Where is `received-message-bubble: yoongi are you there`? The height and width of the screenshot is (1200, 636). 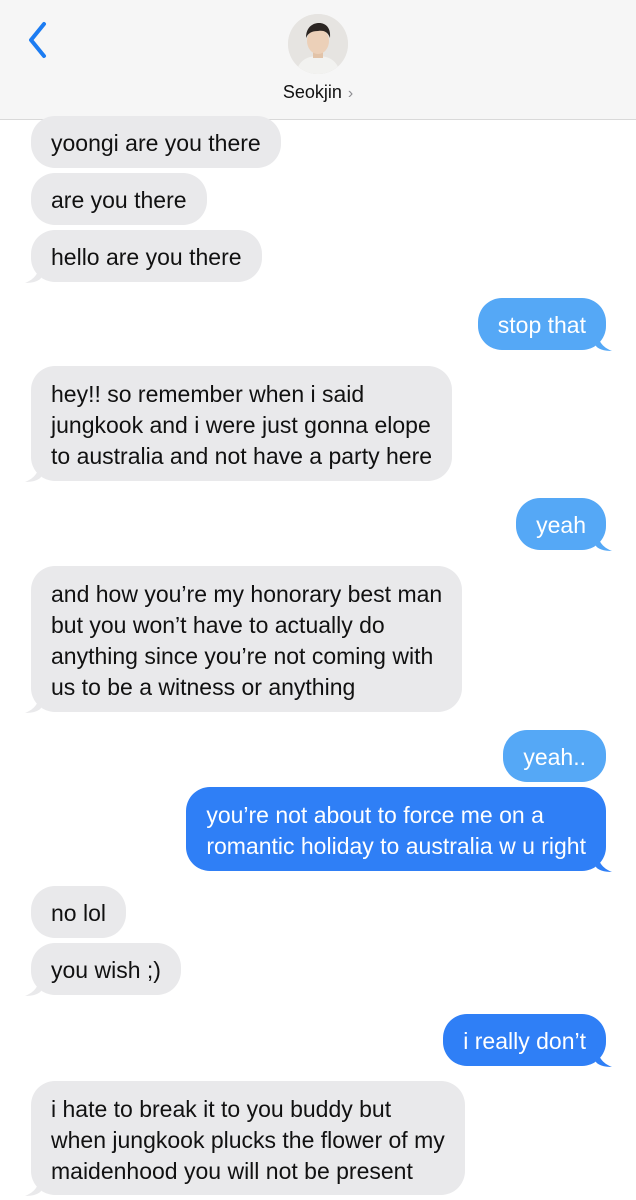 received-message-bubble: yoongi are you there is located at coordinates (156, 142).